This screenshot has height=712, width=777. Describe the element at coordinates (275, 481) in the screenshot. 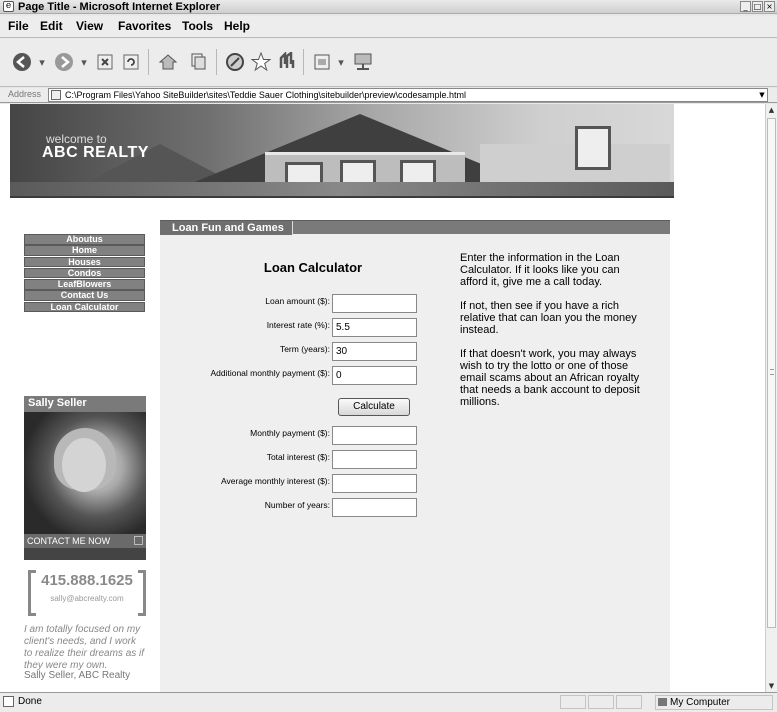

I see `average-interest-label: Average monthly interest ($):` at that location.